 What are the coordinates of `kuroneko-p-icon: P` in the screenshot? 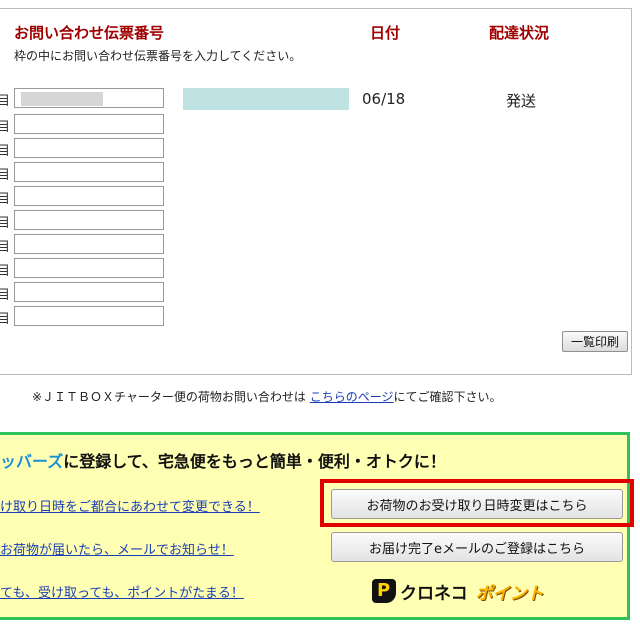 It's located at (384, 591).